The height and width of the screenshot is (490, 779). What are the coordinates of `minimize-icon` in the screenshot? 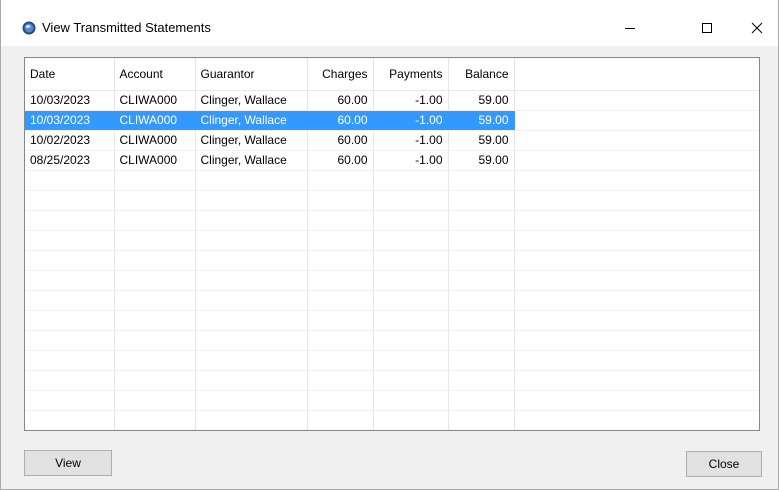 It's located at (630, 28).